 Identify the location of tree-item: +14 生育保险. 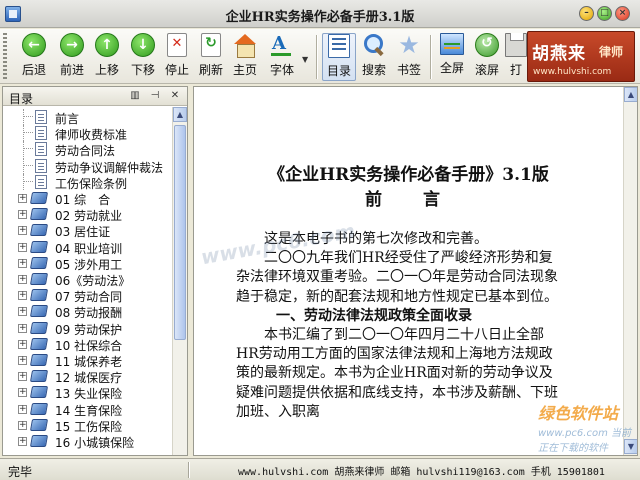
(87, 409).